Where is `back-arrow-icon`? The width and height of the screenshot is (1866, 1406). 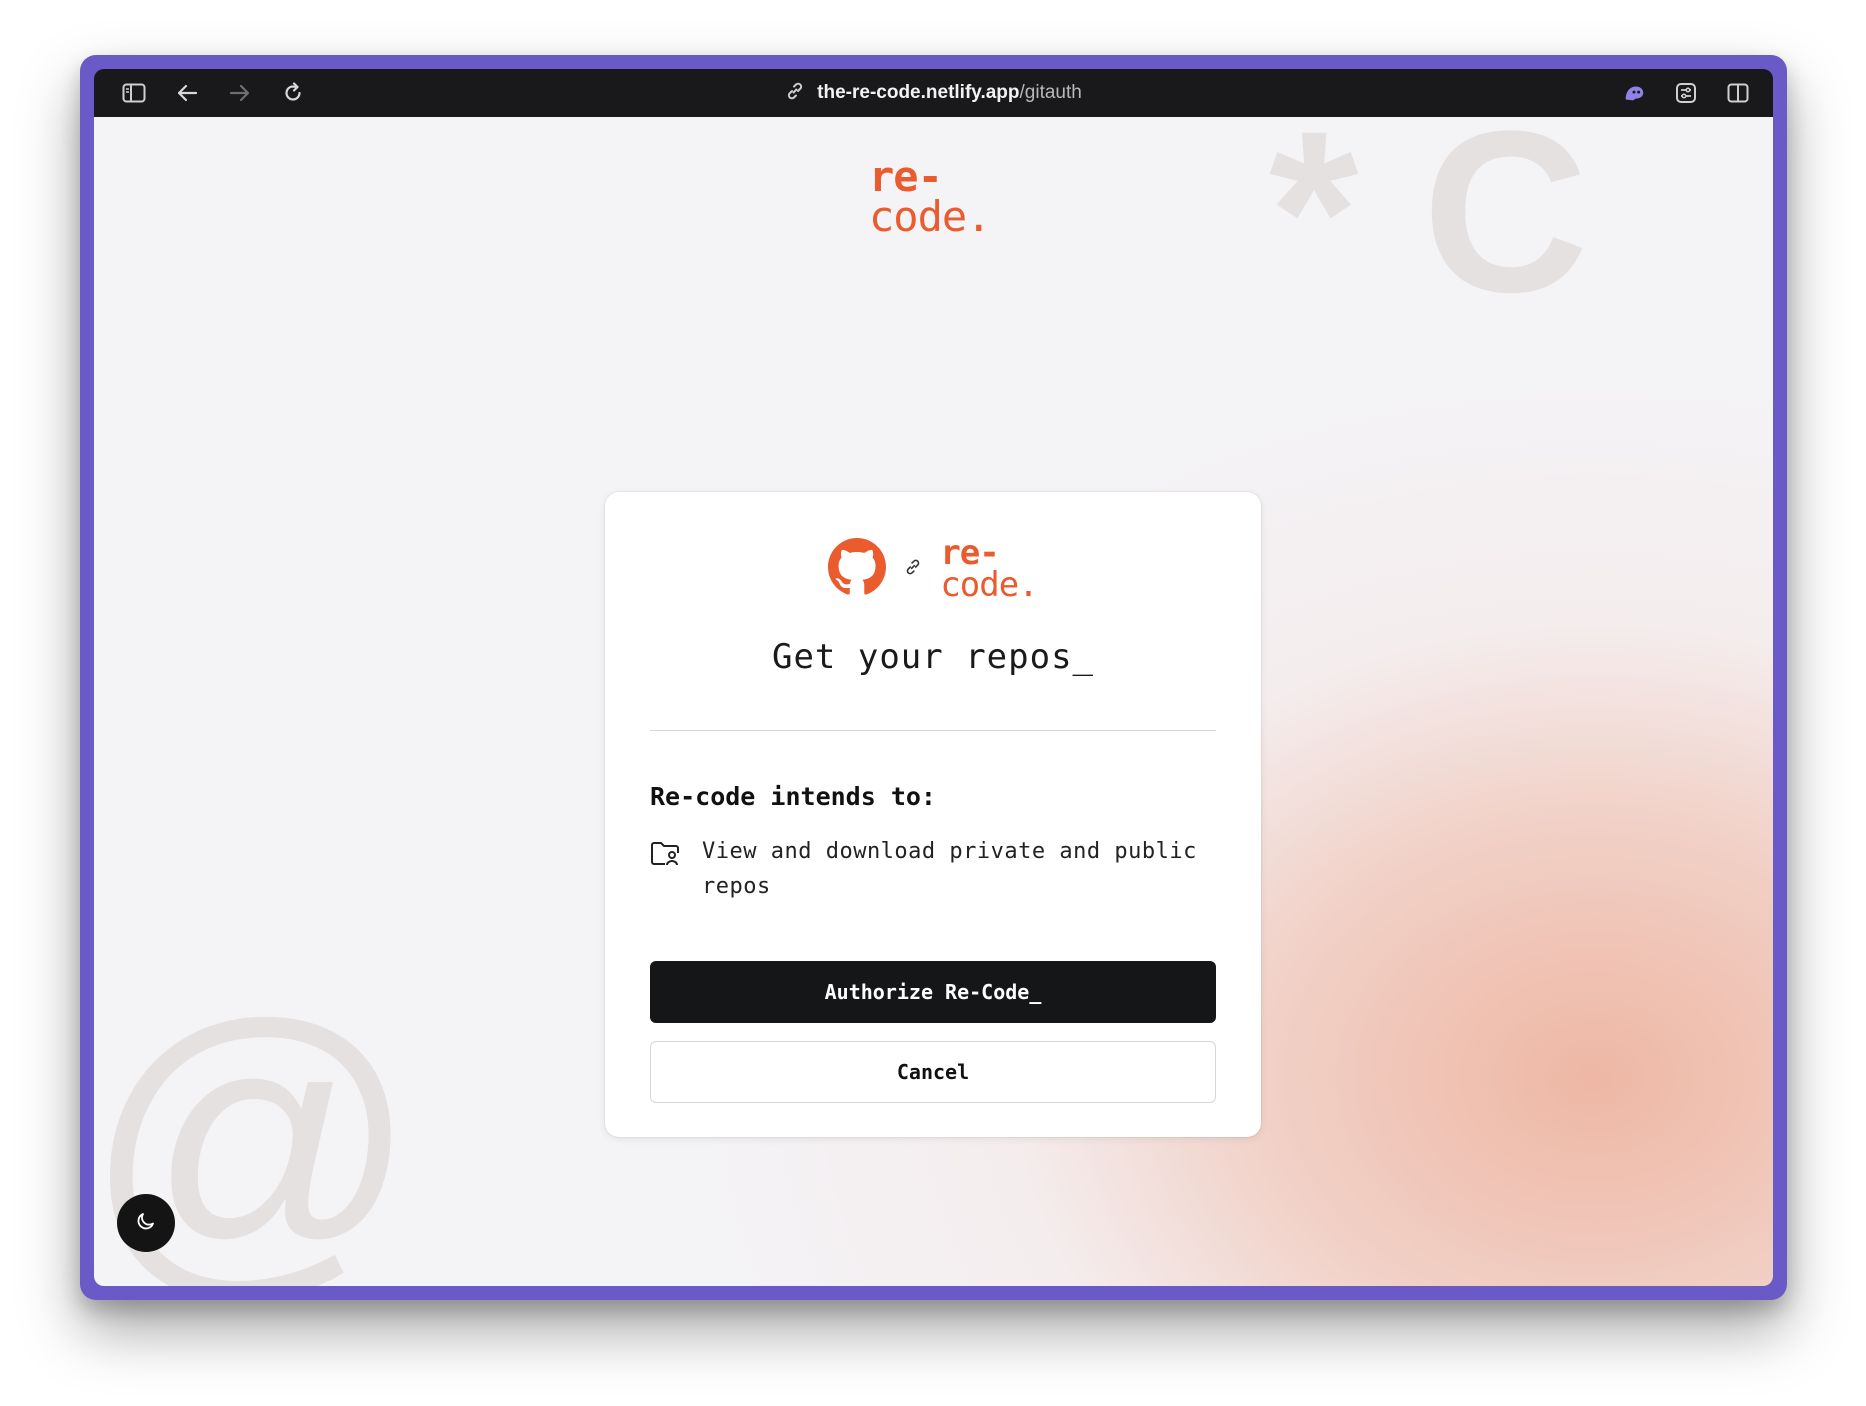 back-arrow-icon is located at coordinates (187, 93).